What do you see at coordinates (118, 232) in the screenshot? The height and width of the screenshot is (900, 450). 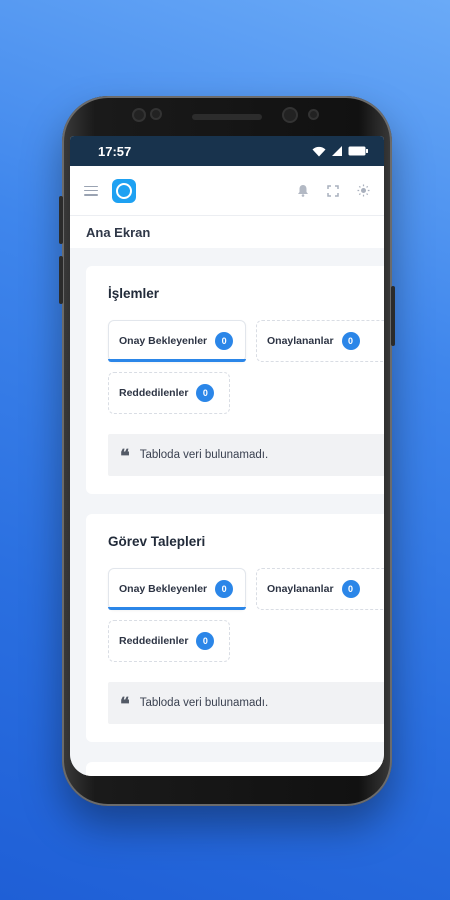 I see `page-title: Ana Ekran` at bounding box center [118, 232].